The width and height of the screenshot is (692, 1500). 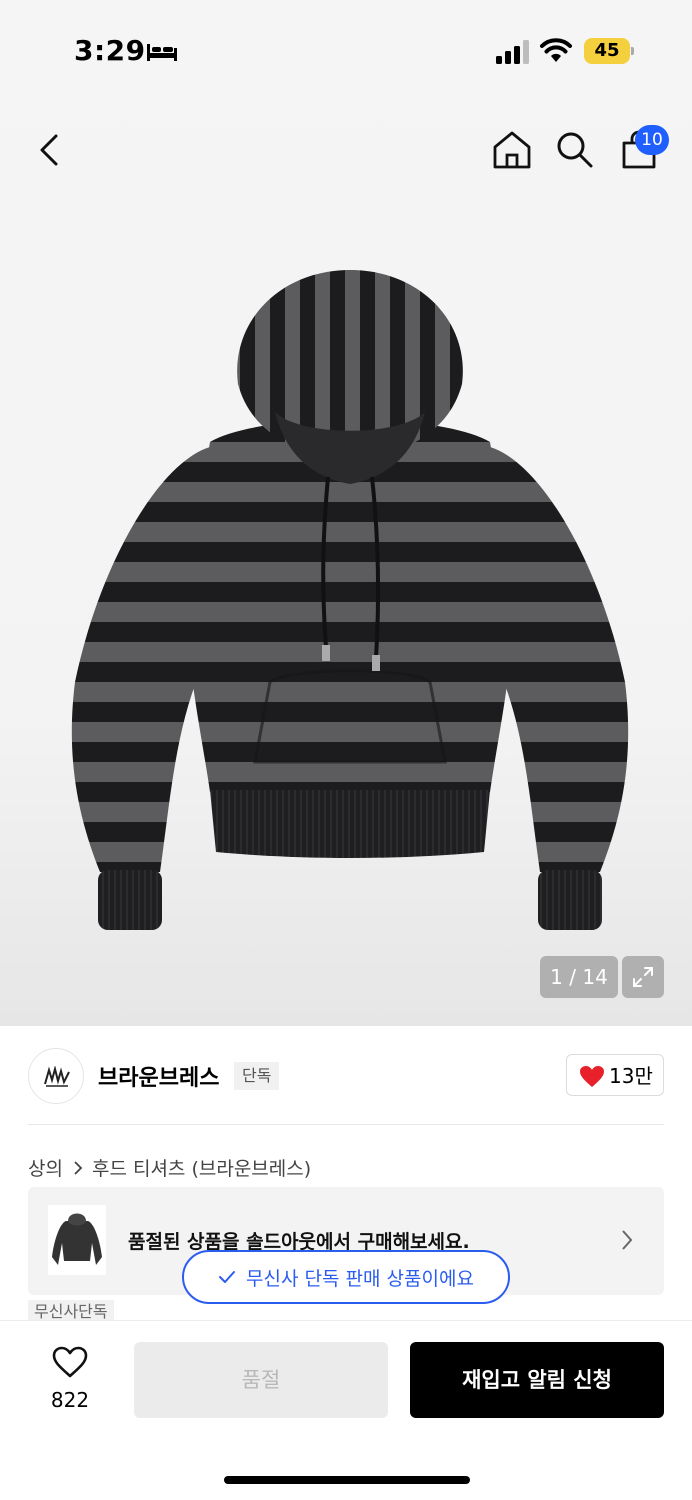 I want to click on wish-count: 822, so click(x=70, y=1400).